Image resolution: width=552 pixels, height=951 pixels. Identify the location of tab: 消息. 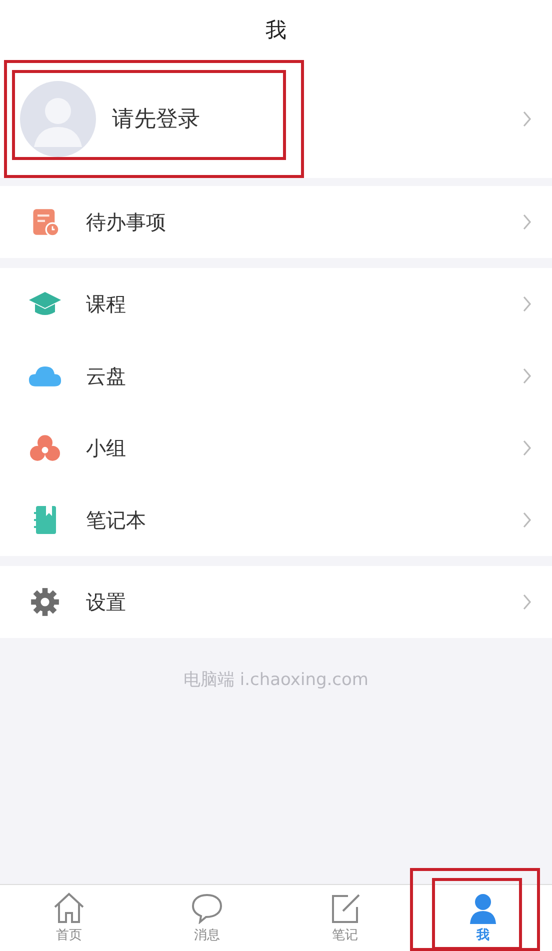
(207, 918).